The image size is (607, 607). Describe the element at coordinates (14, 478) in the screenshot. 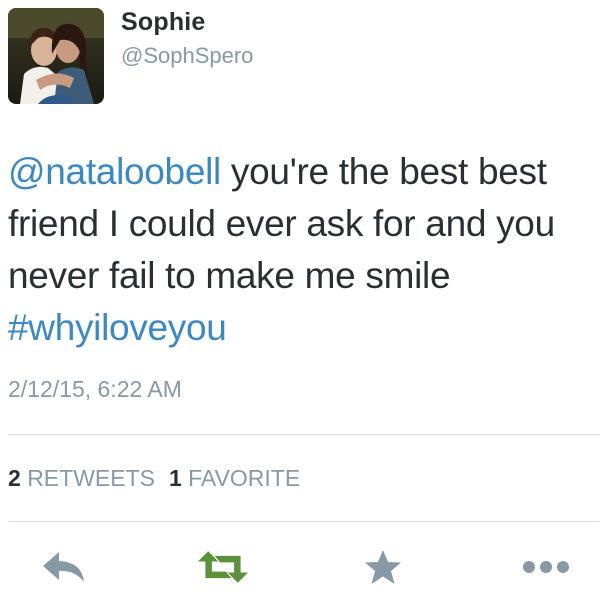

I see `retweets-count: 2` at that location.